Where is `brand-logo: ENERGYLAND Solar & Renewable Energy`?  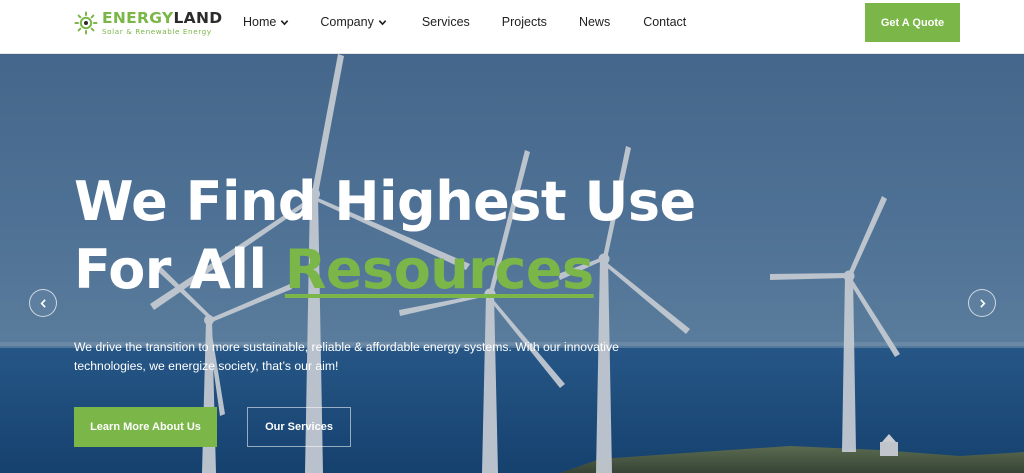
brand-logo: ENERGYLAND Solar & Renewable Energy is located at coordinates (148, 23).